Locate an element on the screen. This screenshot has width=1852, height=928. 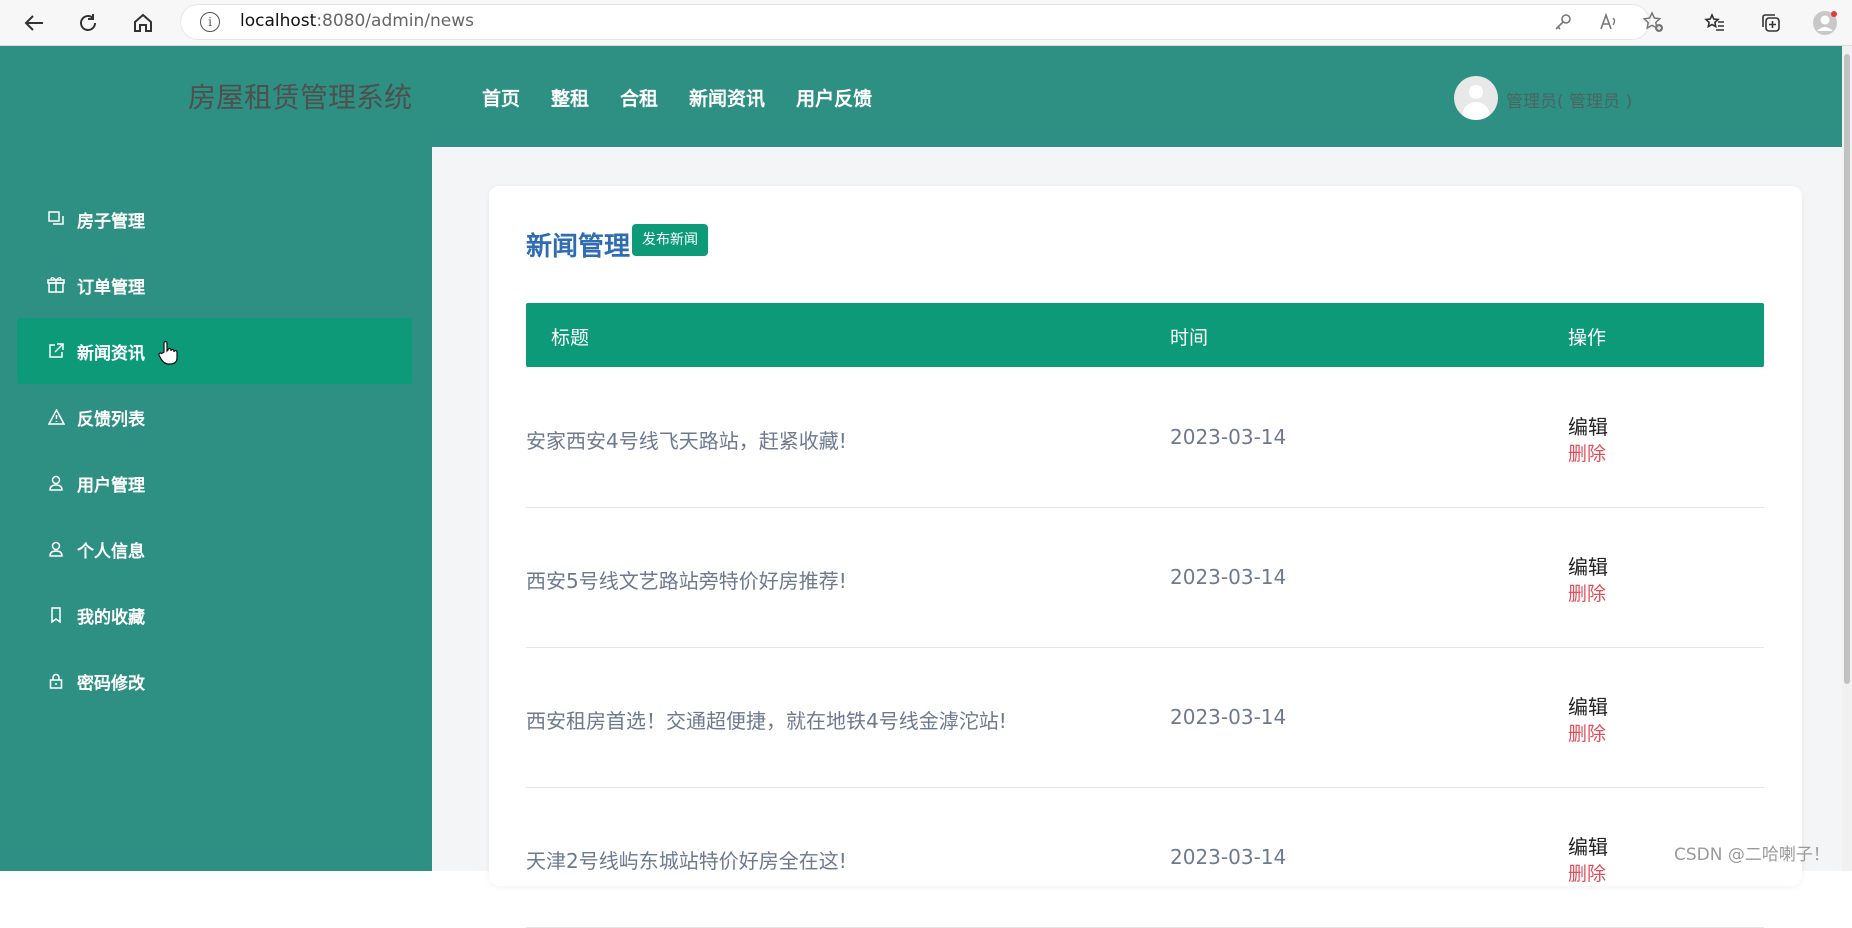
brand-title: 房屋租赁管理系统 is located at coordinates (300, 96).